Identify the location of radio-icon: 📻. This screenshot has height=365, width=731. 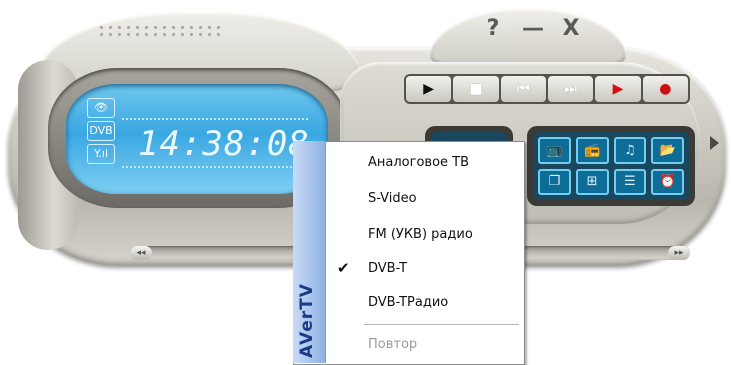
(592, 150).